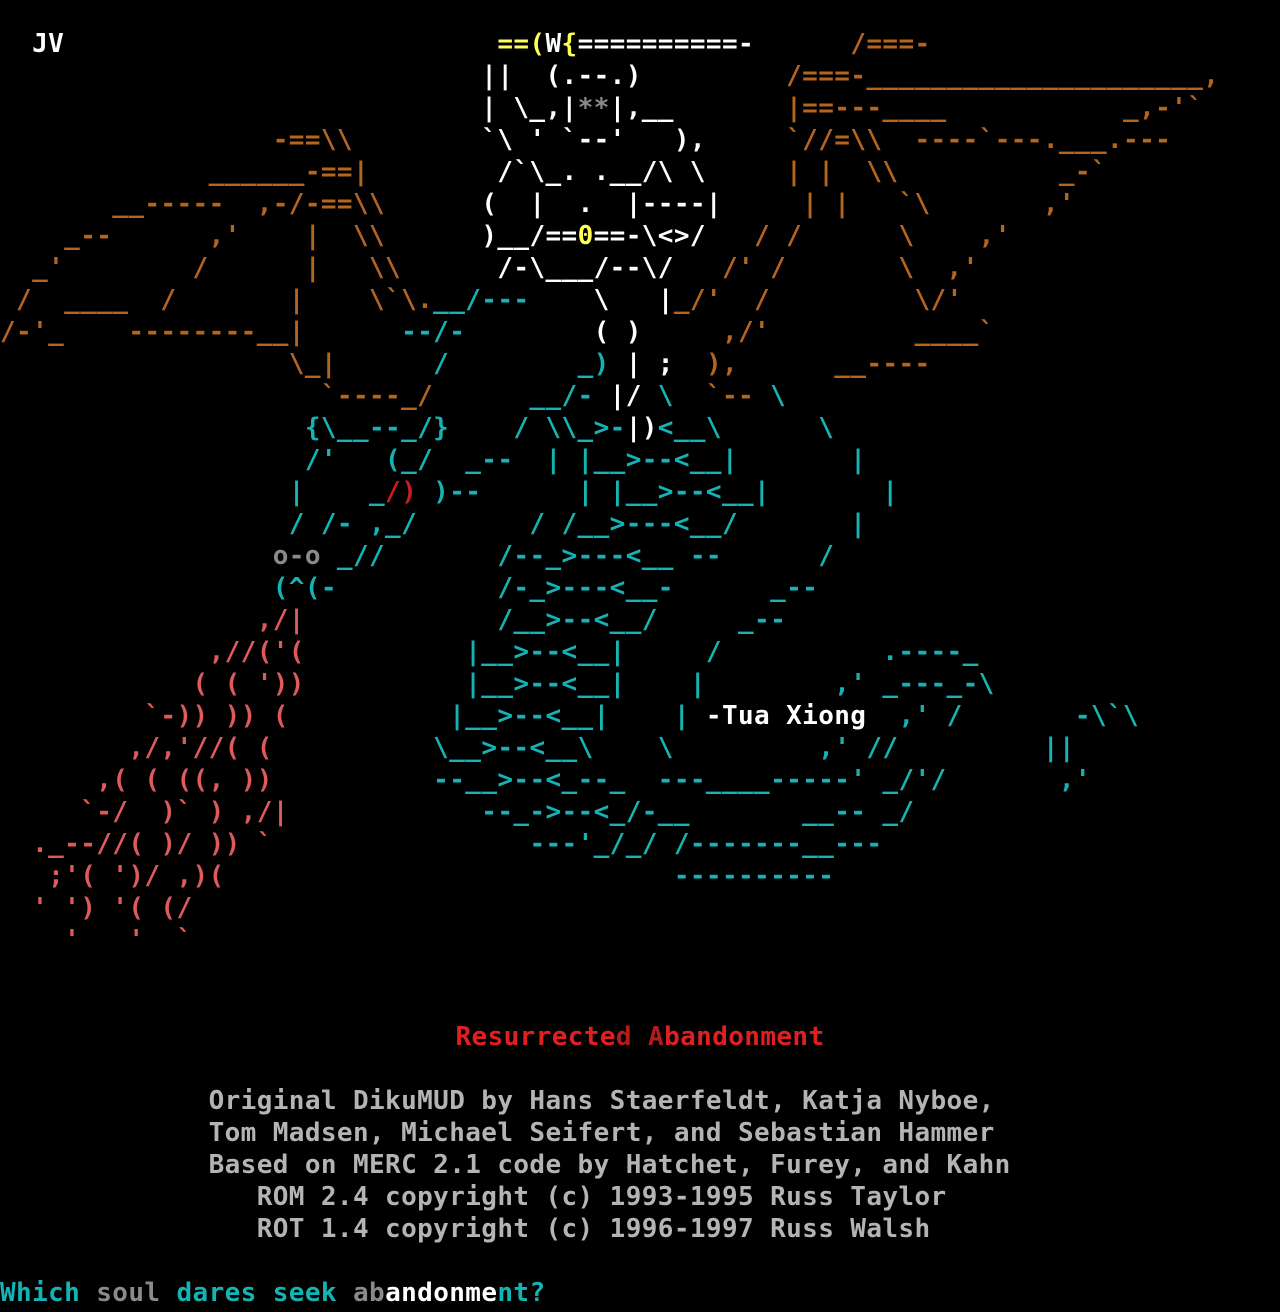 The height and width of the screenshot is (1312, 1280). I want to click on ascii-segment: || (.--.), so click(393, 76).